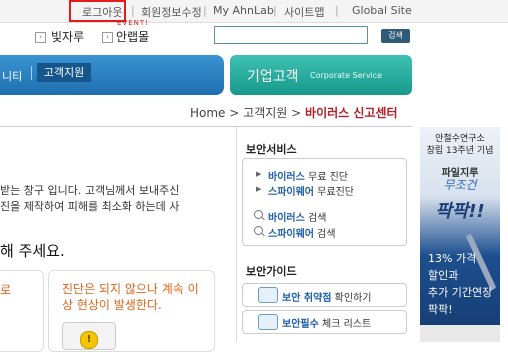 This screenshot has width=508, height=352. Describe the element at coordinates (271, 149) in the screenshot. I see `security-service-title: 보안서비스` at that location.